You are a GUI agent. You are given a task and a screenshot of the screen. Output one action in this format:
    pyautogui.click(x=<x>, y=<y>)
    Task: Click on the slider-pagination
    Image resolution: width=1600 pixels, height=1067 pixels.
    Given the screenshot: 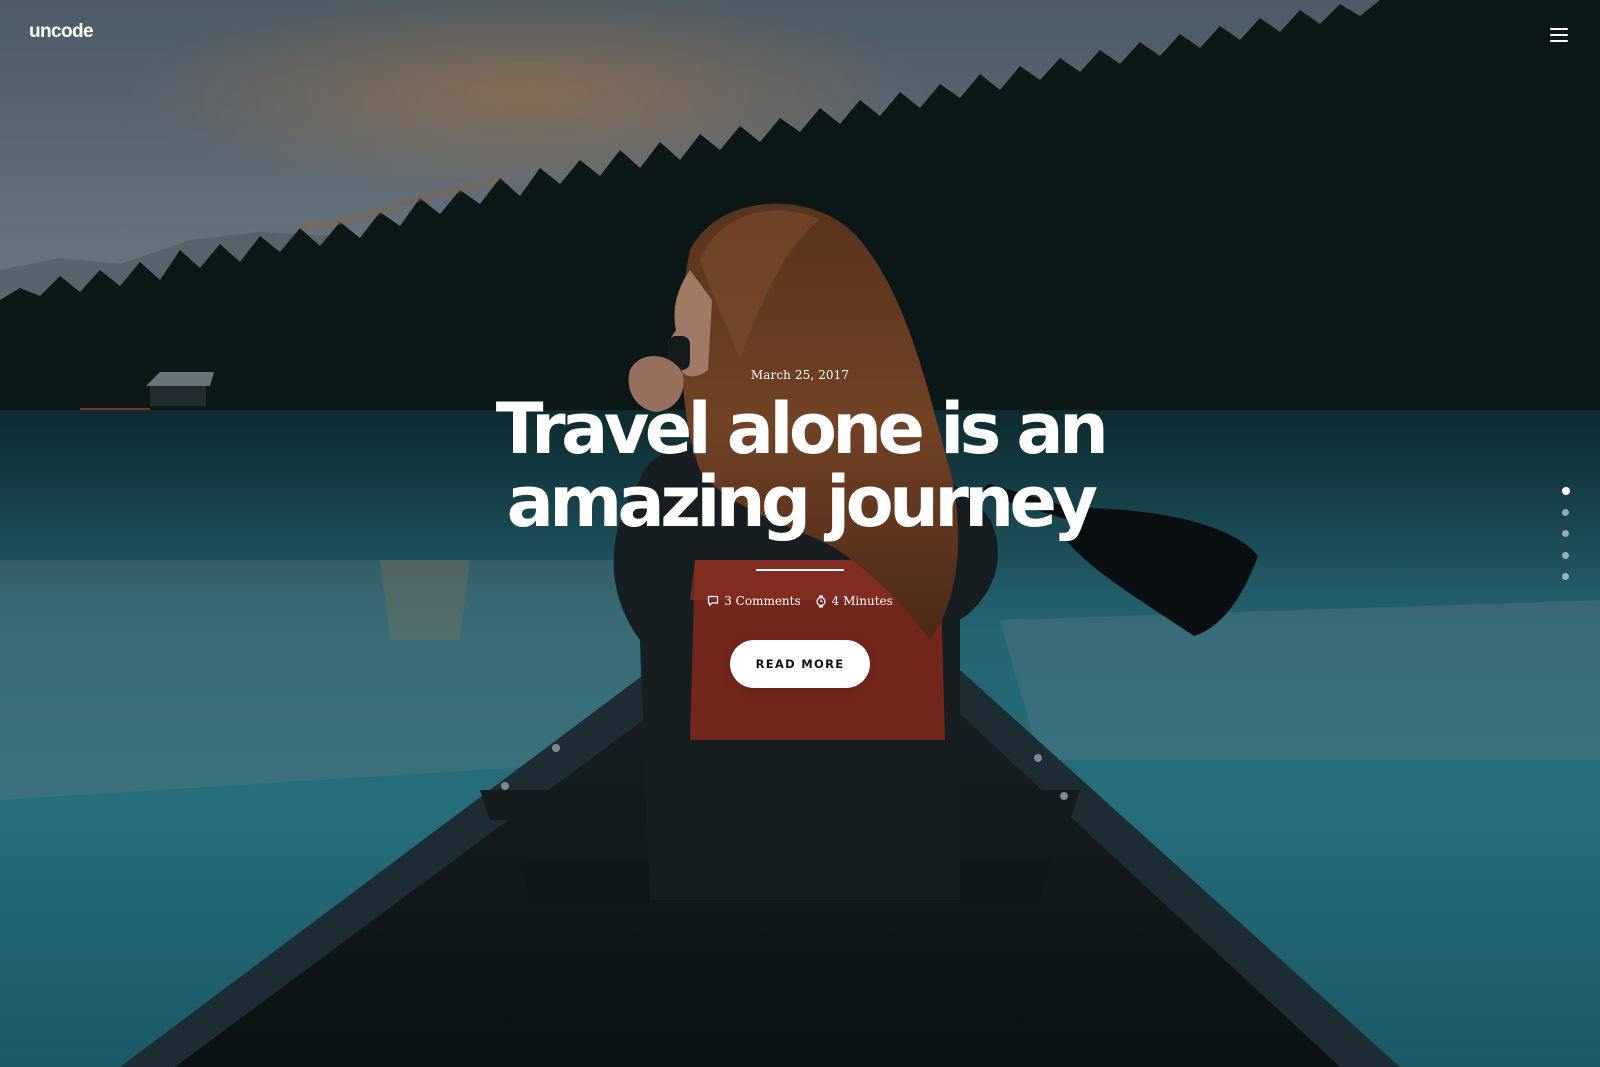 What is the action you would take?
    pyautogui.click(x=1566, y=537)
    